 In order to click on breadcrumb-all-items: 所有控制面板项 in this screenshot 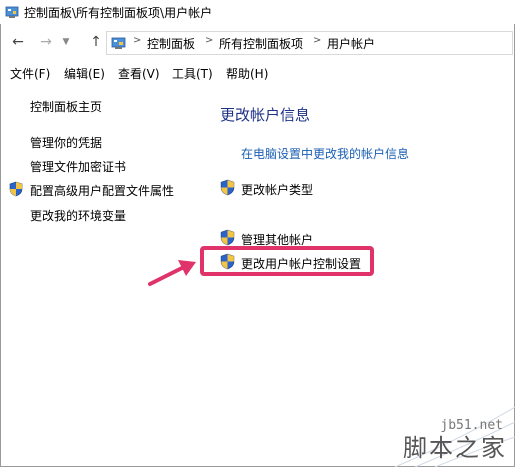, I will do `click(261, 43)`.